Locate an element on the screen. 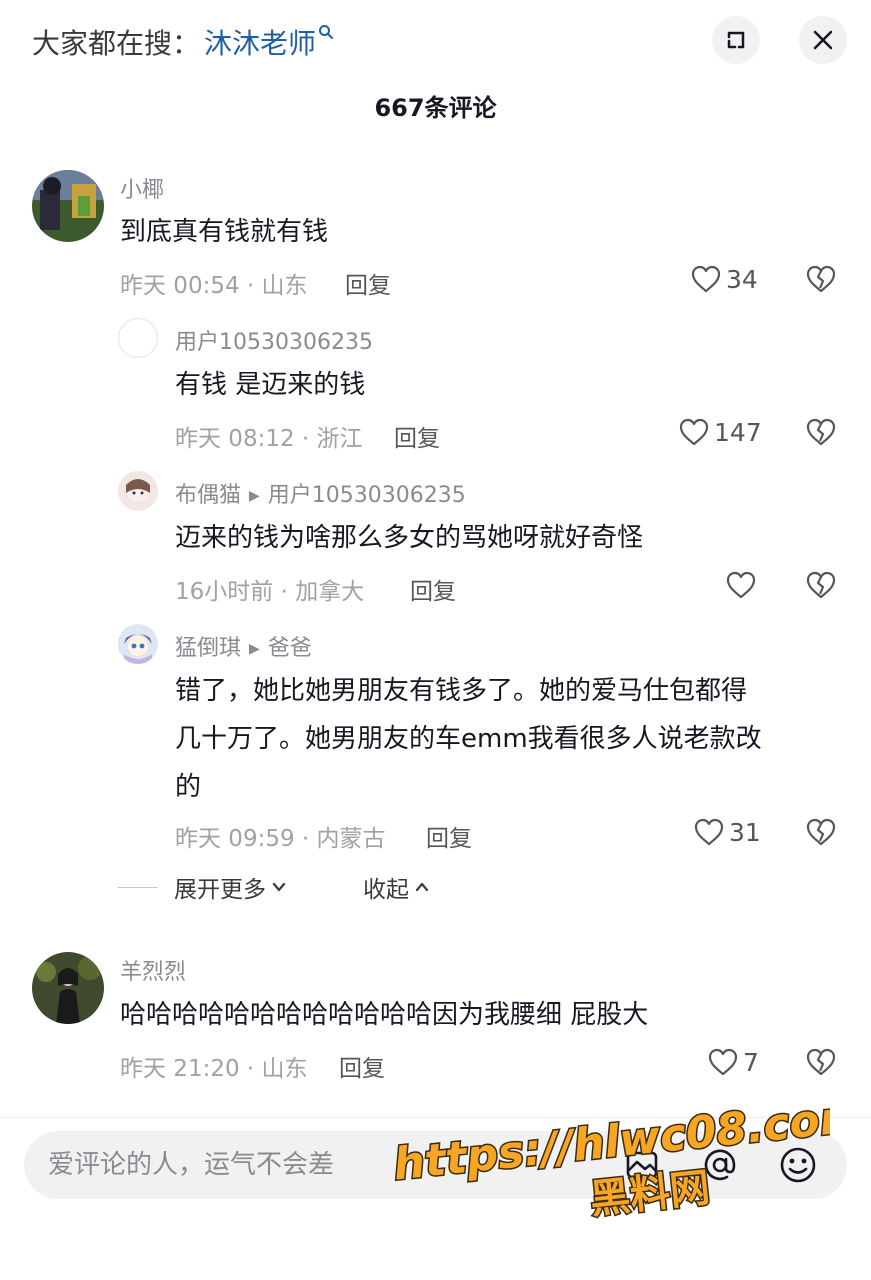 The image size is (871, 1280). mention-icon is located at coordinates (720, 1165).